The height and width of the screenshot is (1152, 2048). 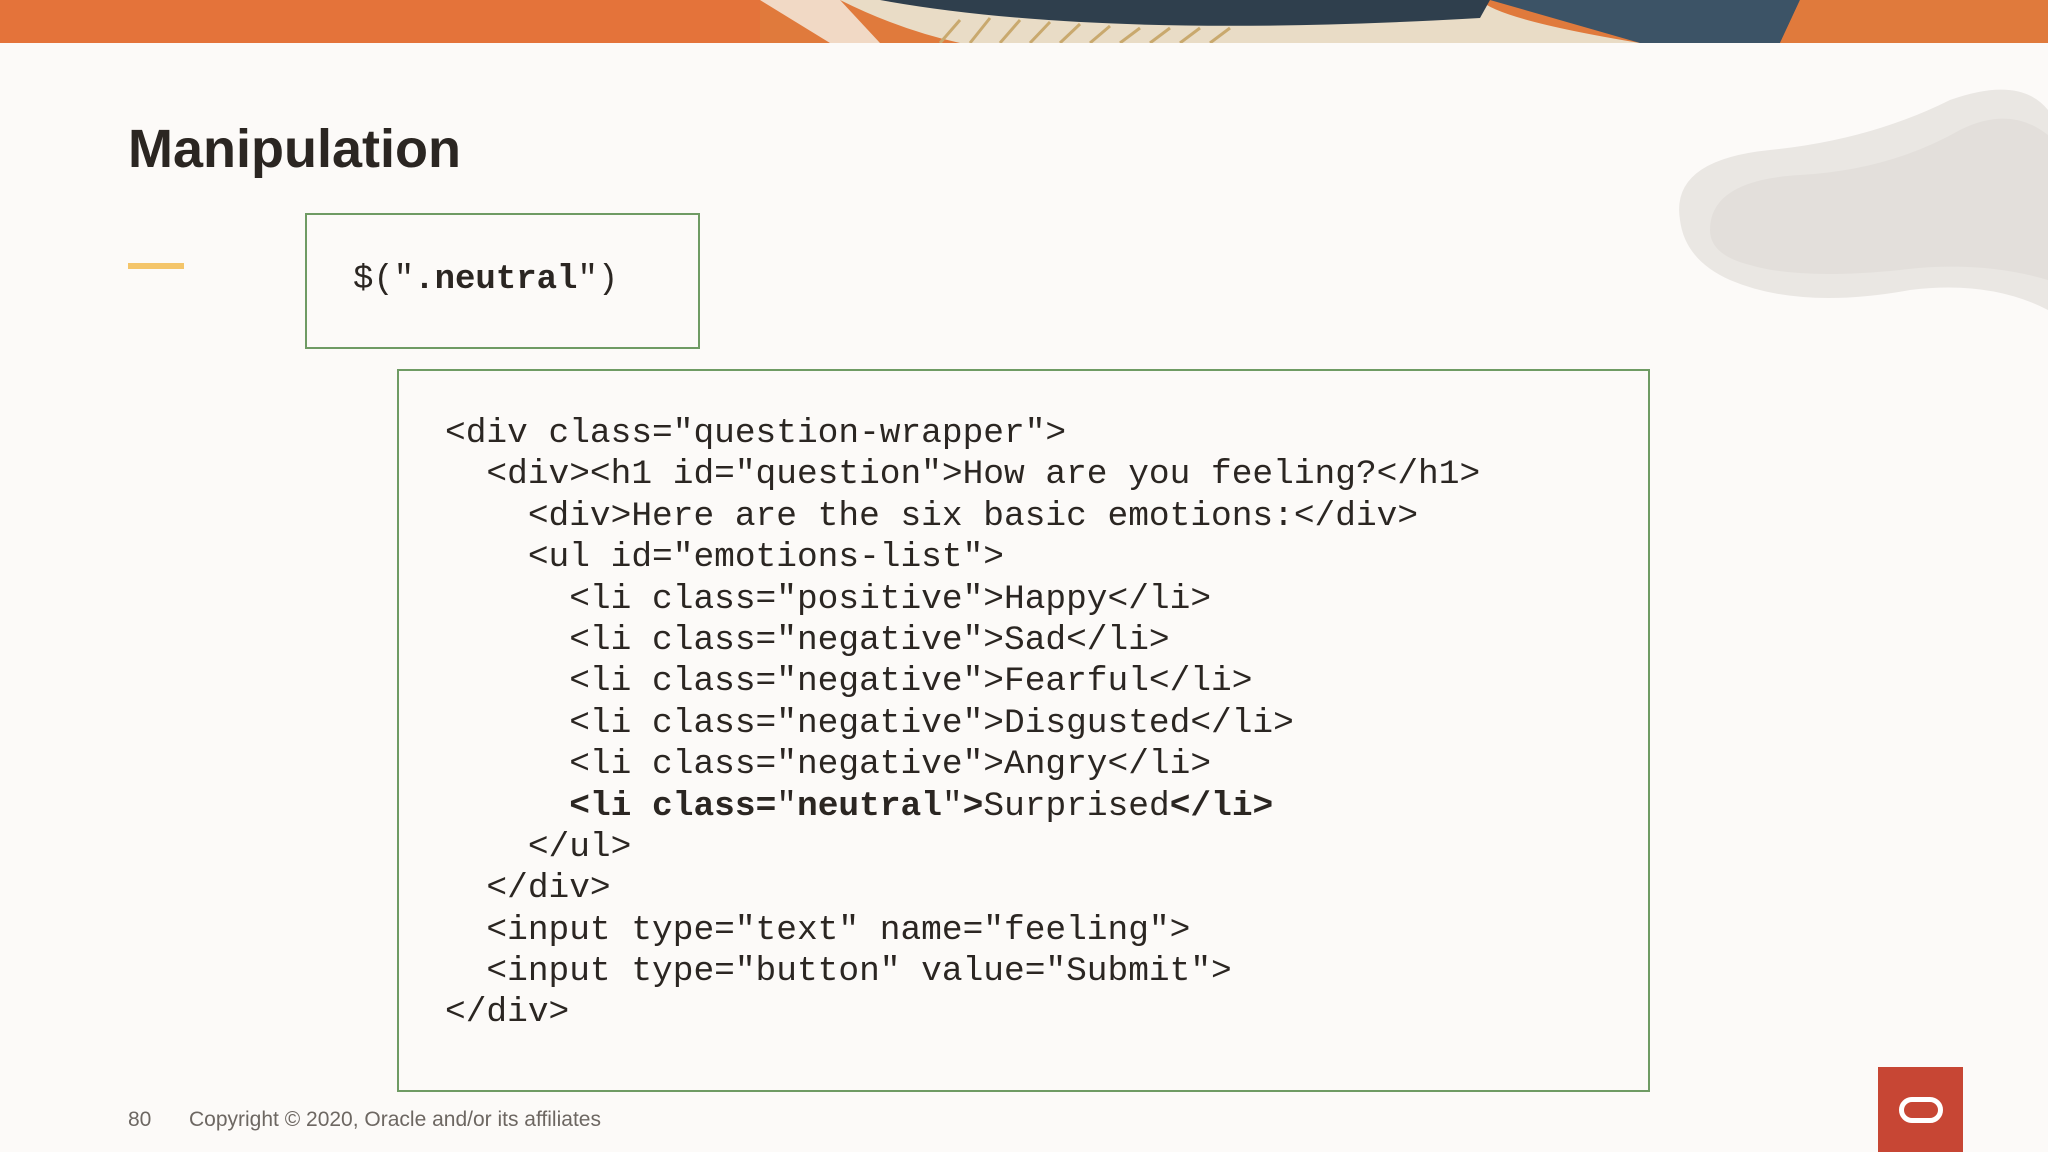 What do you see at coordinates (828, 765) in the screenshot?
I see `code-line: <li class="negative">Angry</li>` at bounding box center [828, 765].